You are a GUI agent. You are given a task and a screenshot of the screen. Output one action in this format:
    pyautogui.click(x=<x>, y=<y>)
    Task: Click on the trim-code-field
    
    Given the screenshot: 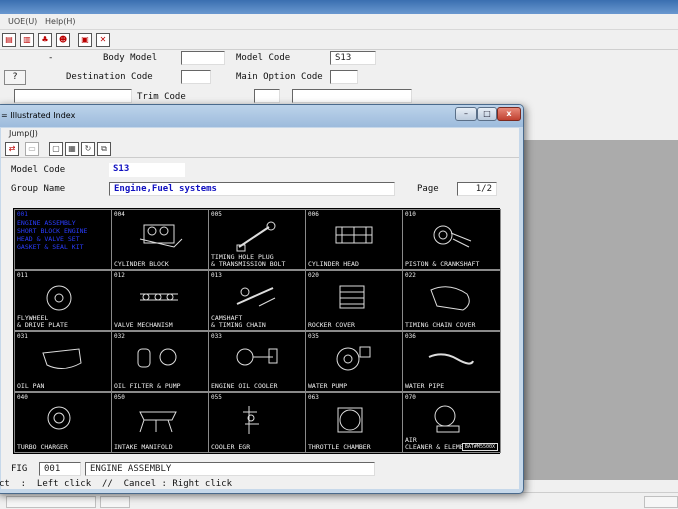 What is the action you would take?
    pyautogui.click(x=267, y=96)
    